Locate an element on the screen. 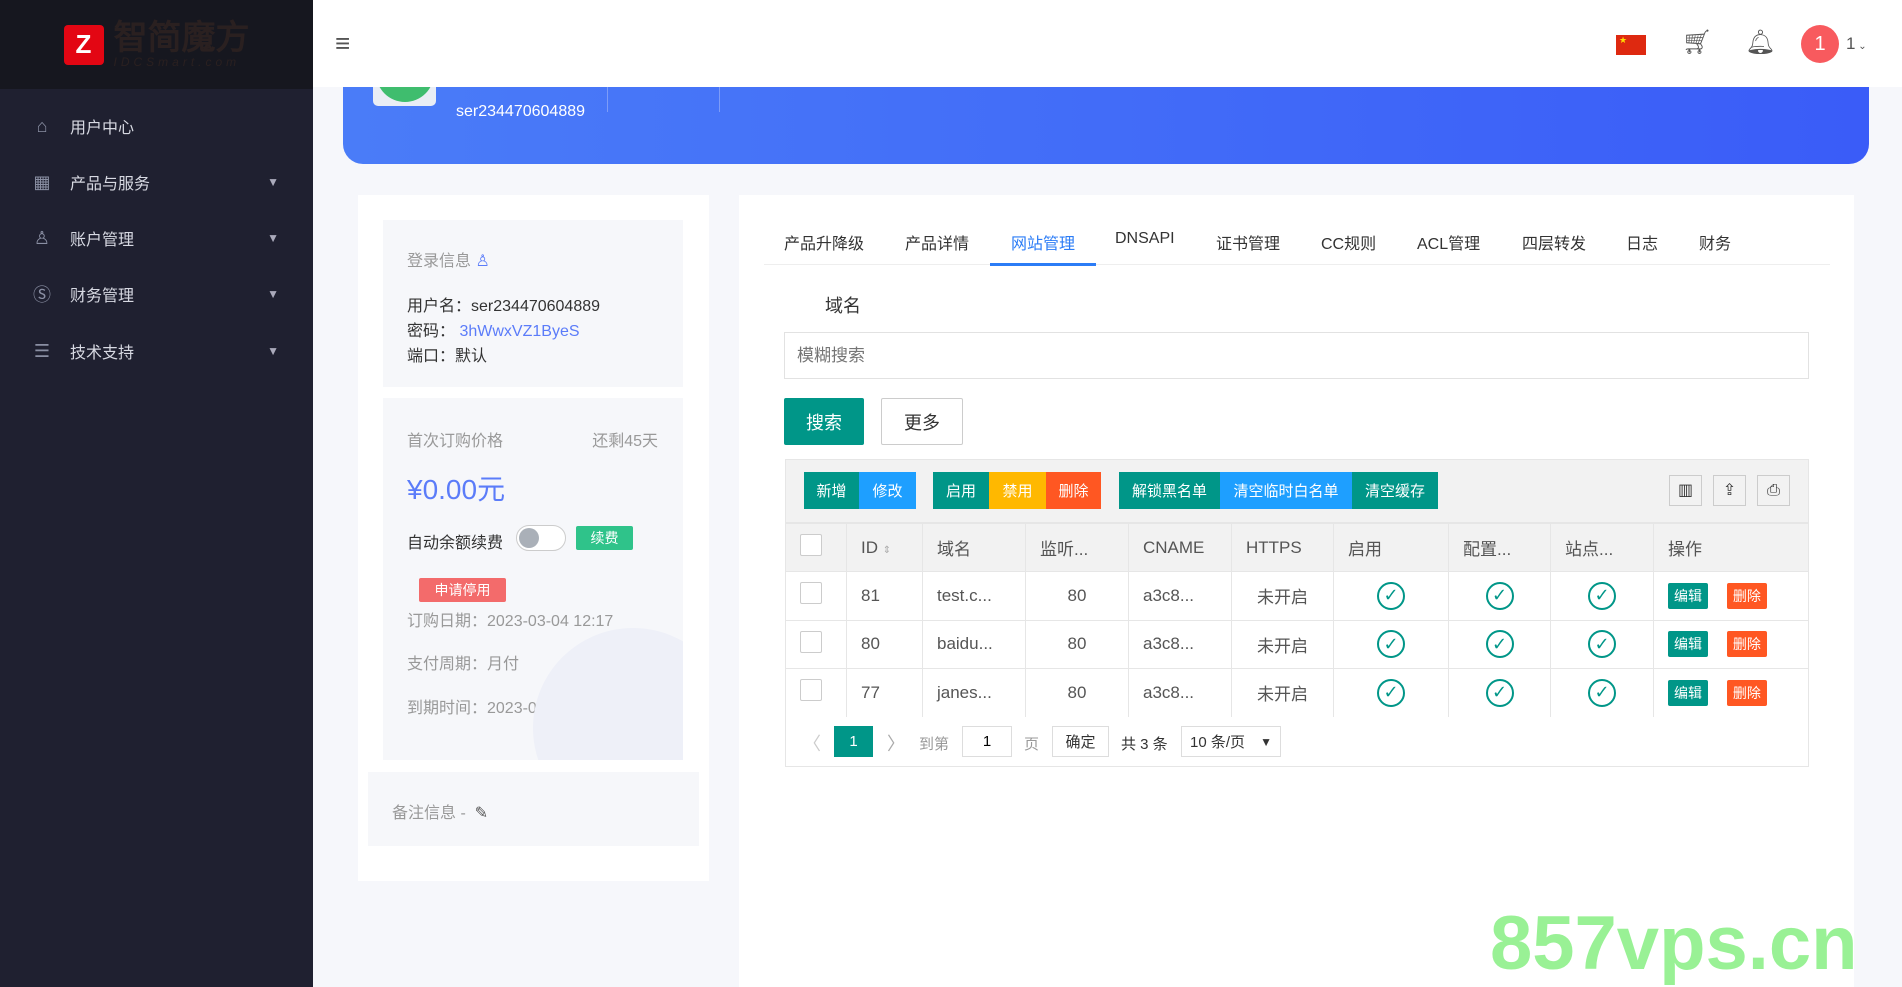  avatar: 1 is located at coordinates (1820, 44).